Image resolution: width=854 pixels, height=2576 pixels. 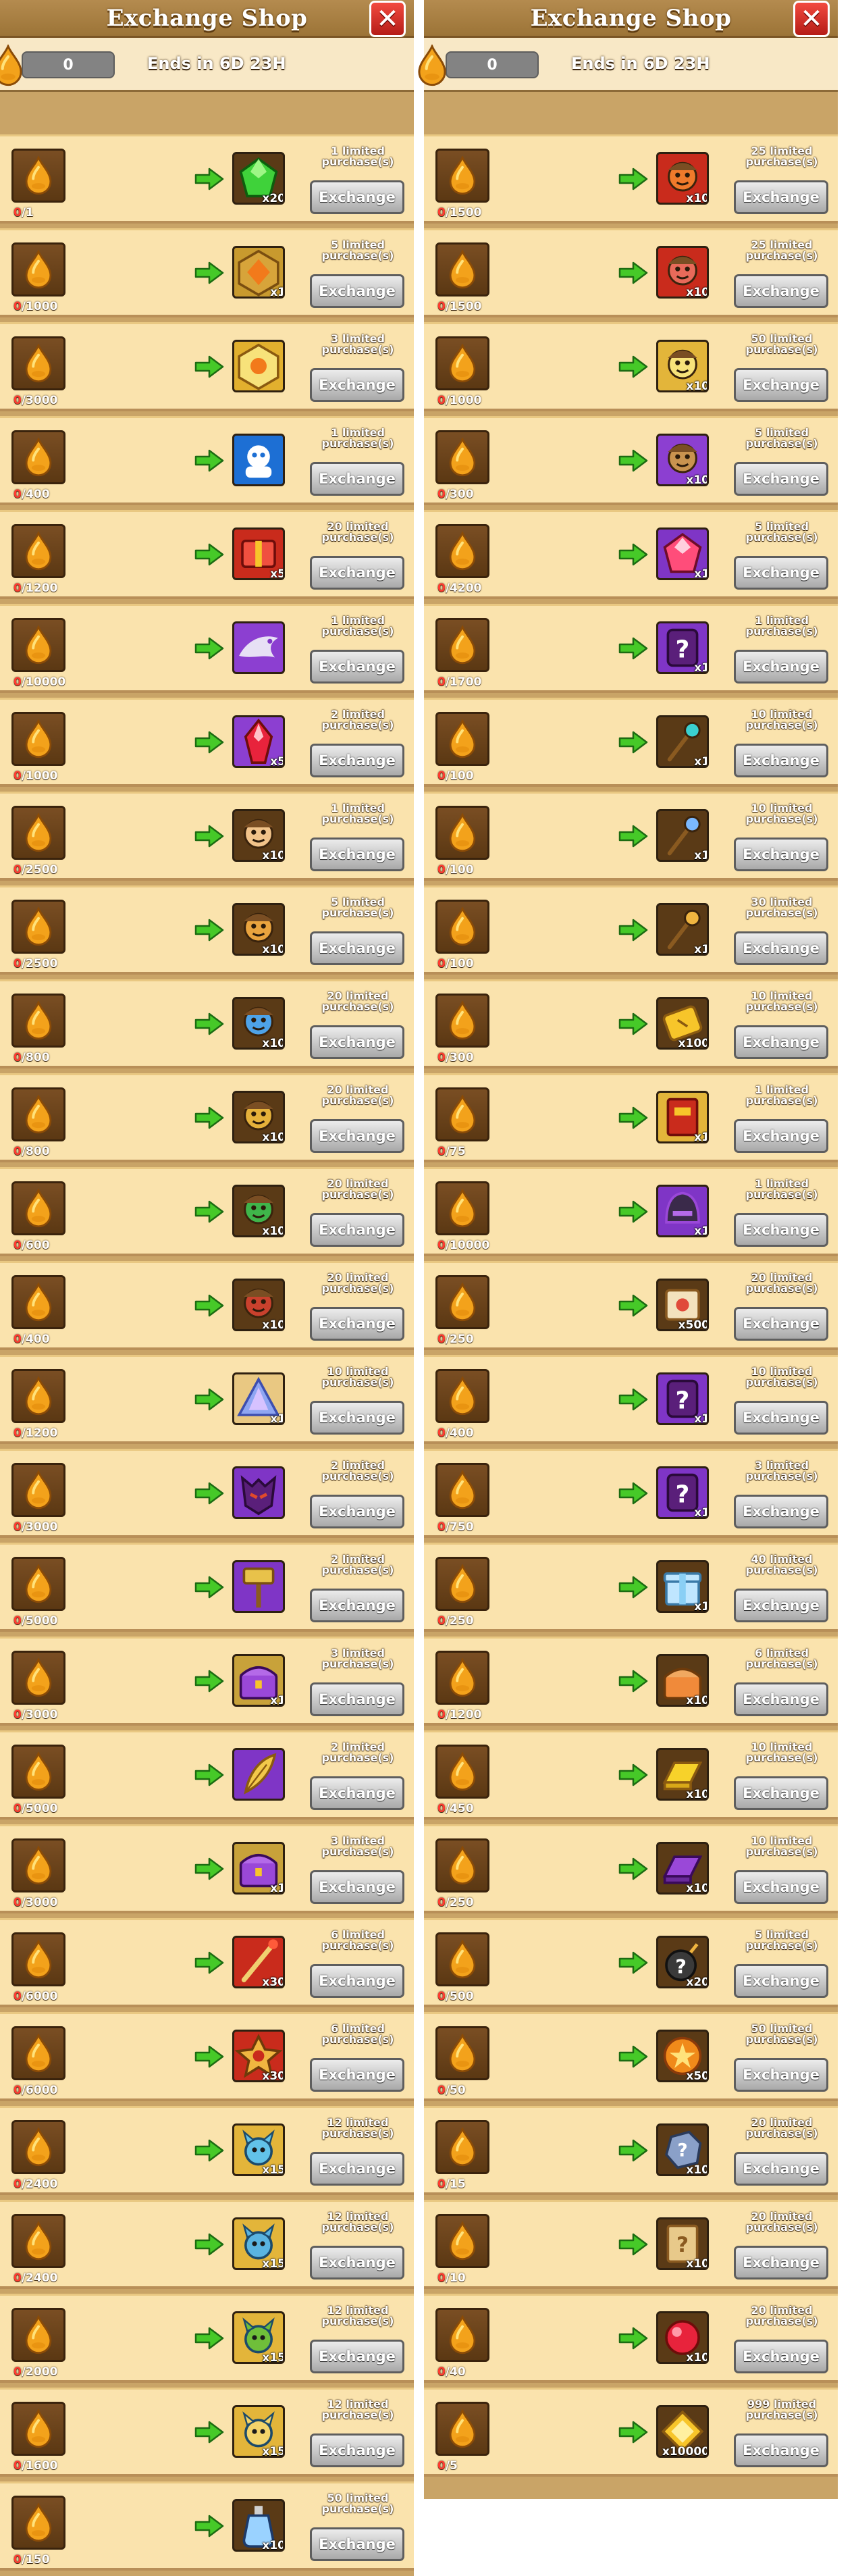 I want to click on cost-amount: 0/750, so click(x=455, y=1527).